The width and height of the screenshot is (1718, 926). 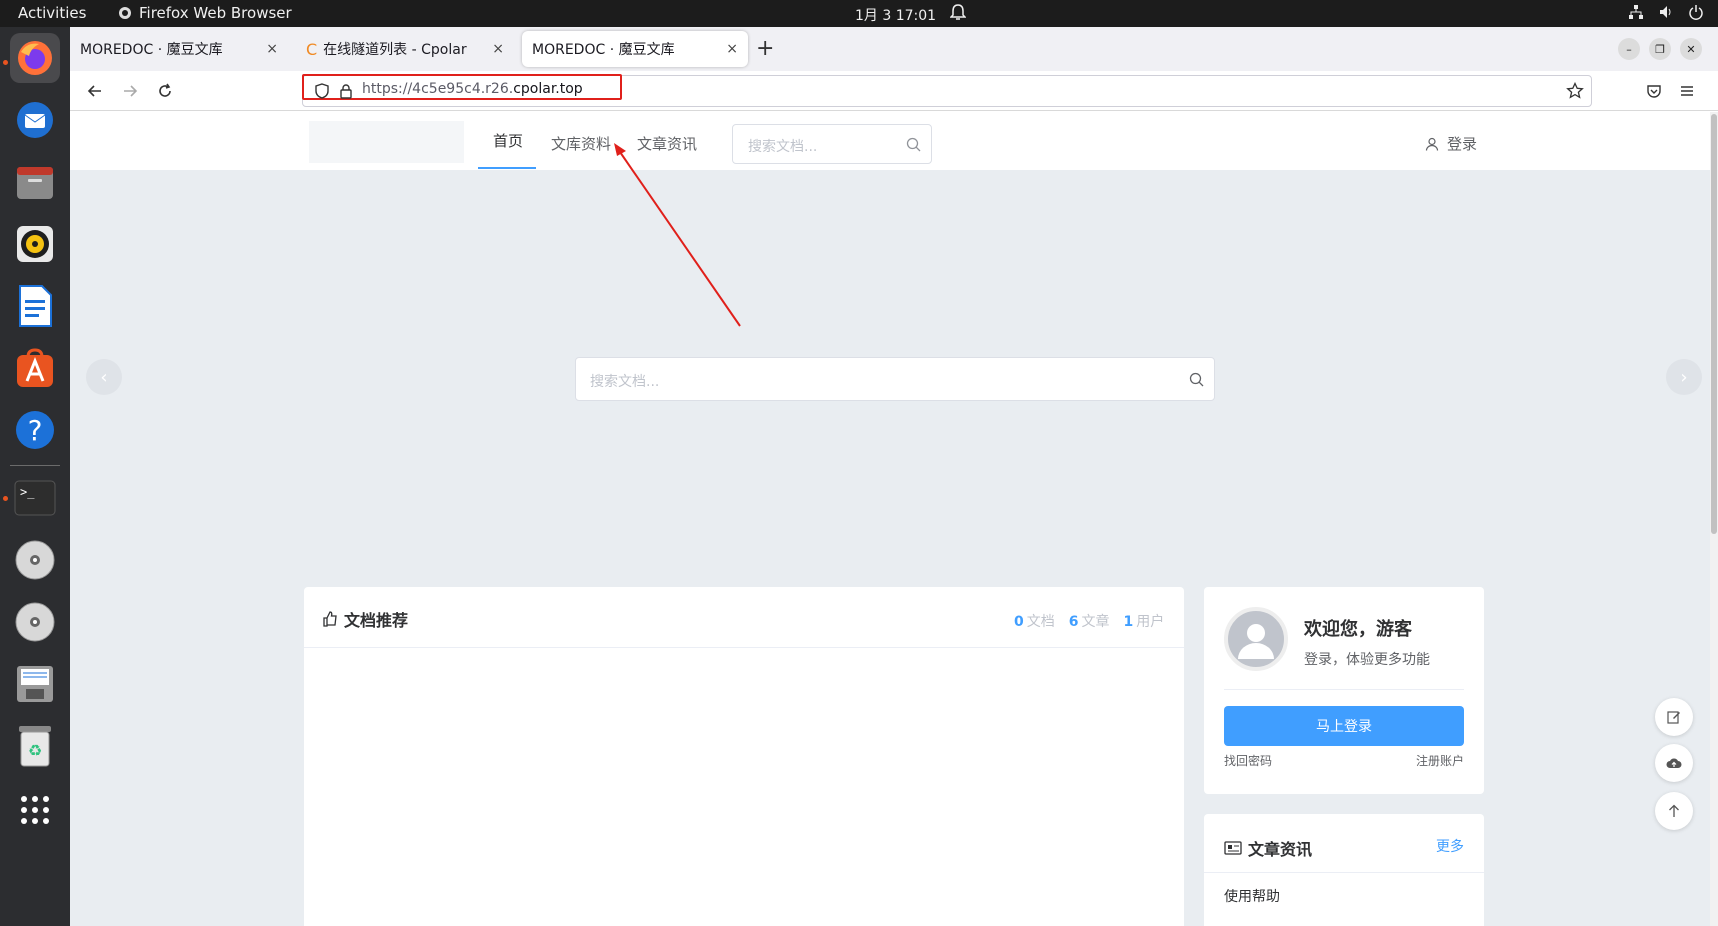 What do you see at coordinates (507, 168) in the screenshot?
I see `active-tab-indicator` at bounding box center [507, 168].